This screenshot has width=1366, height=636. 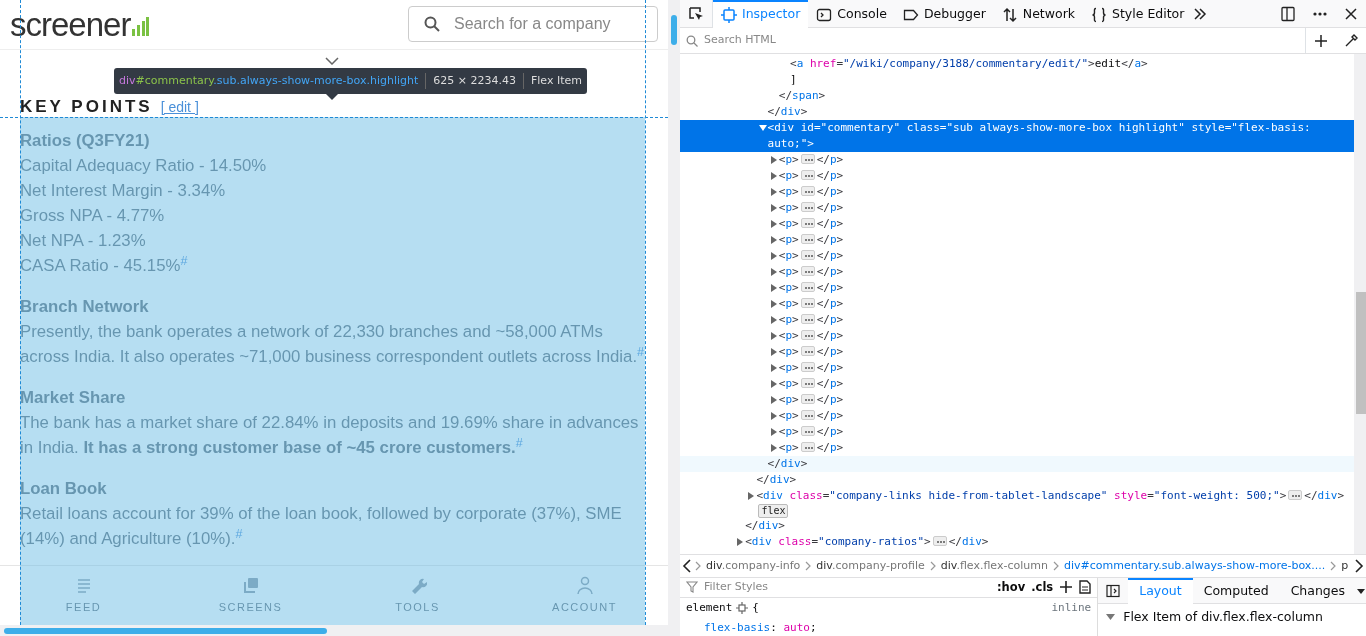 What do you see at coordinates (1288, 13) in the screenshot?
I see `dock-icon` at bounding box center [1288, 13].